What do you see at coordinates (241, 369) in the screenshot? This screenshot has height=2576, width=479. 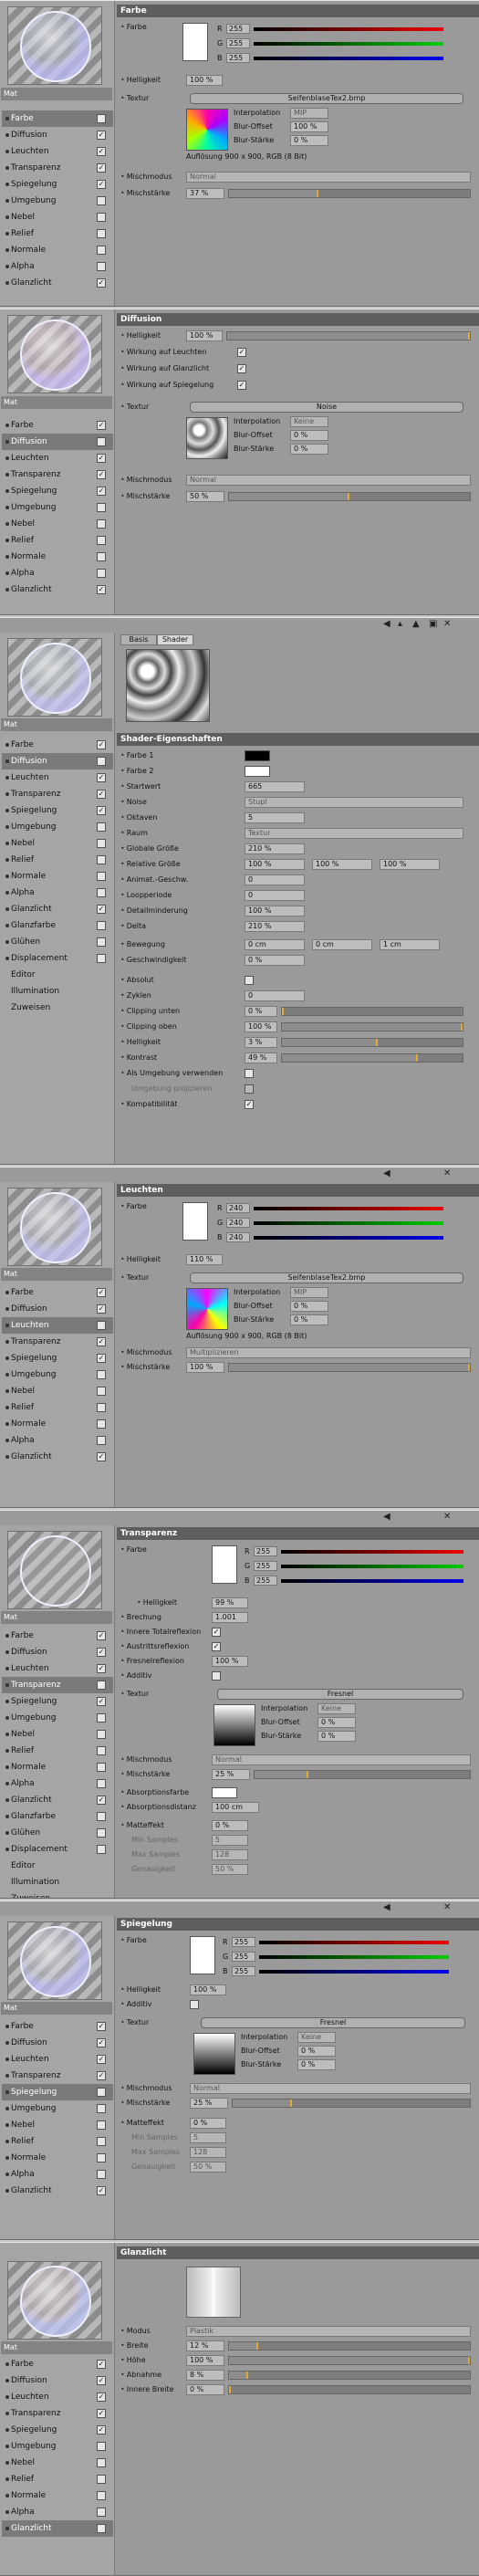 I see `wirkung-glanz-checkbox: ✓` at bounding box center [241, 369].